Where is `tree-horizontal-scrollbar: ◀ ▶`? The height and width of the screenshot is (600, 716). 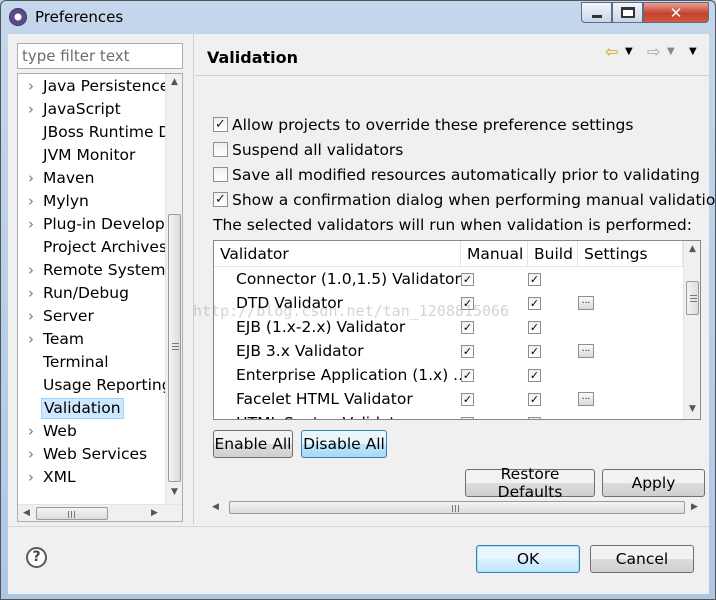
tree-horizontal-scrollbar: ◀ ▶ is located at coordinates (100, 512).